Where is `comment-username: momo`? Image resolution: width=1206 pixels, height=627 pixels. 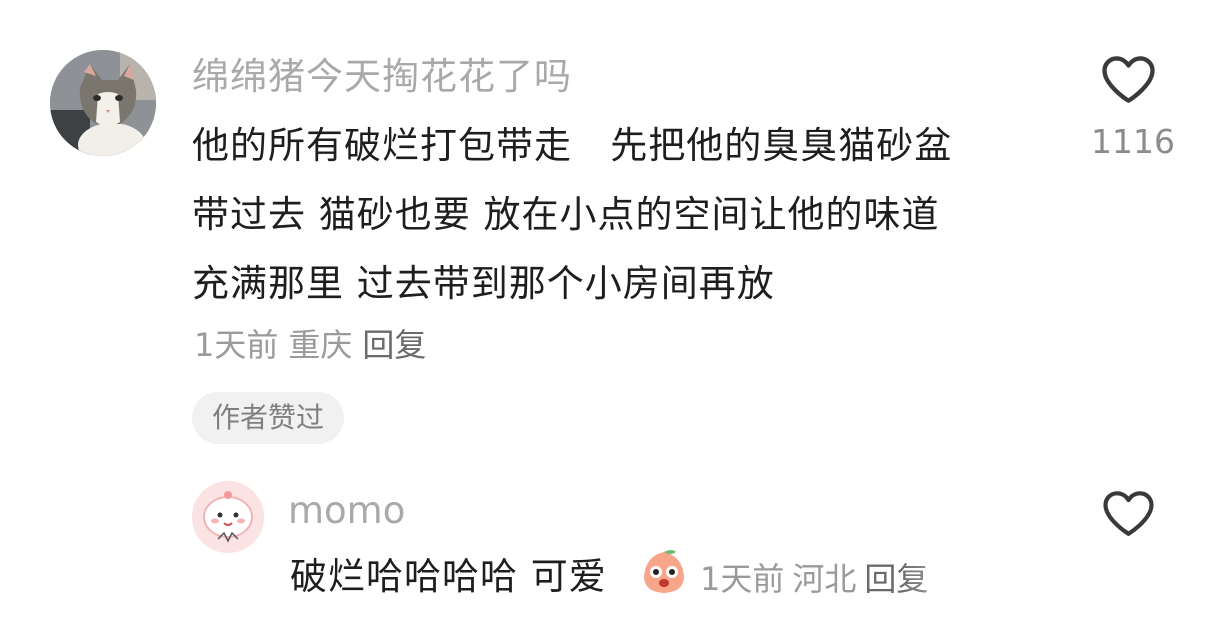
comment-username: momo is located at coordinates (346, 511).